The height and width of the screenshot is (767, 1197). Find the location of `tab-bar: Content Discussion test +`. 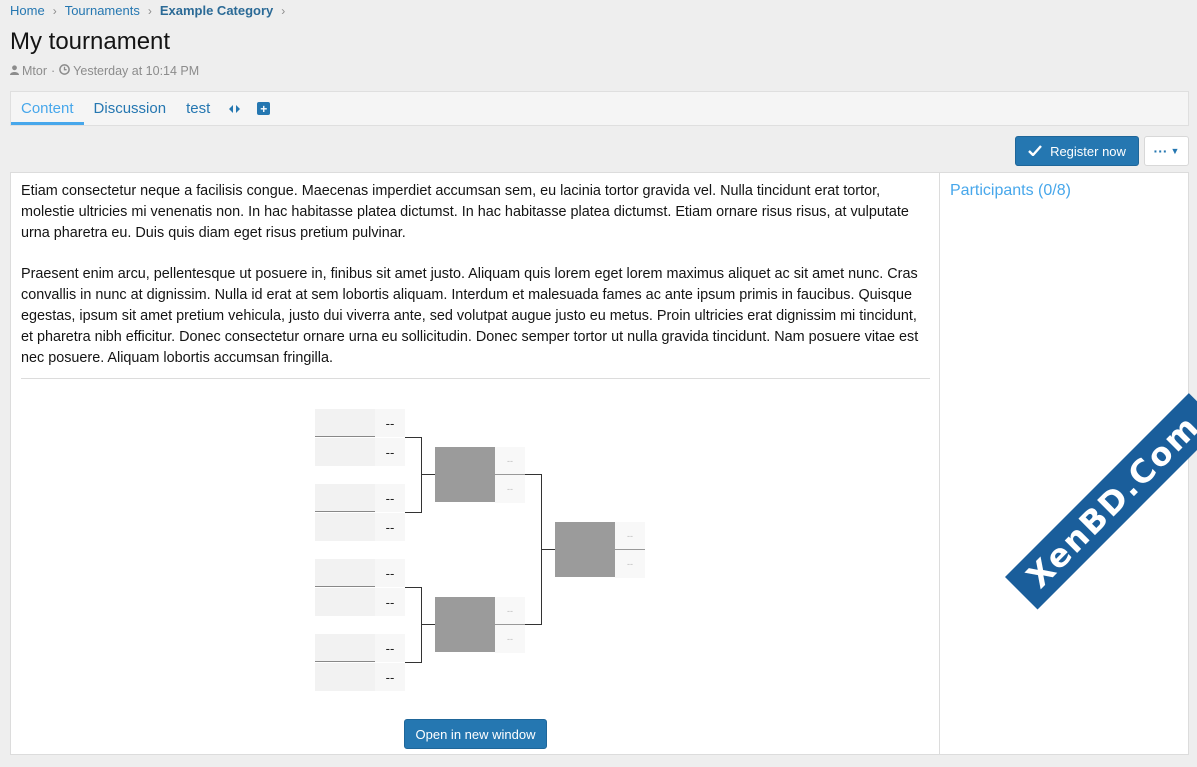

tab-bar: Content Discussion test + is located at coordinates (599, 108).